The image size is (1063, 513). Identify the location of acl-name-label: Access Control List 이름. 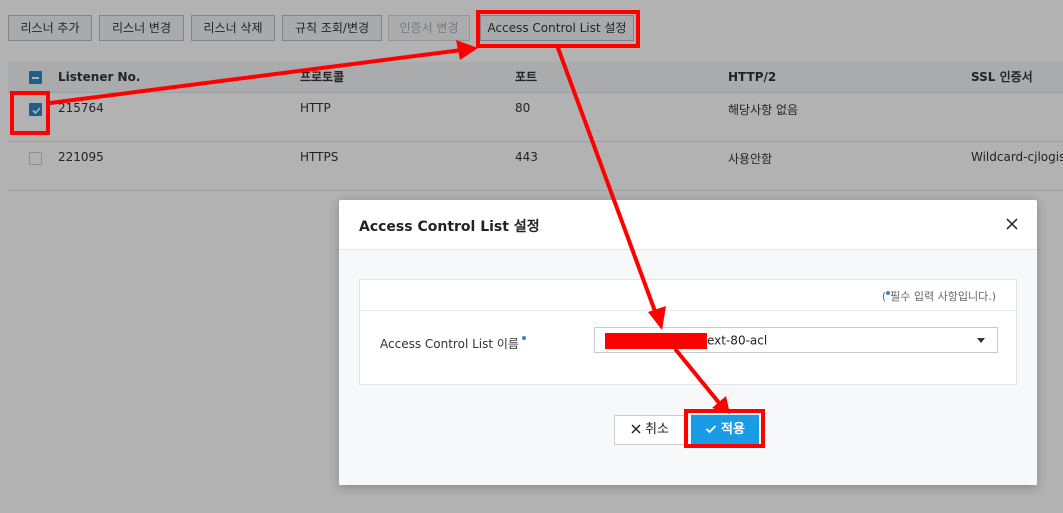
(453, 343).